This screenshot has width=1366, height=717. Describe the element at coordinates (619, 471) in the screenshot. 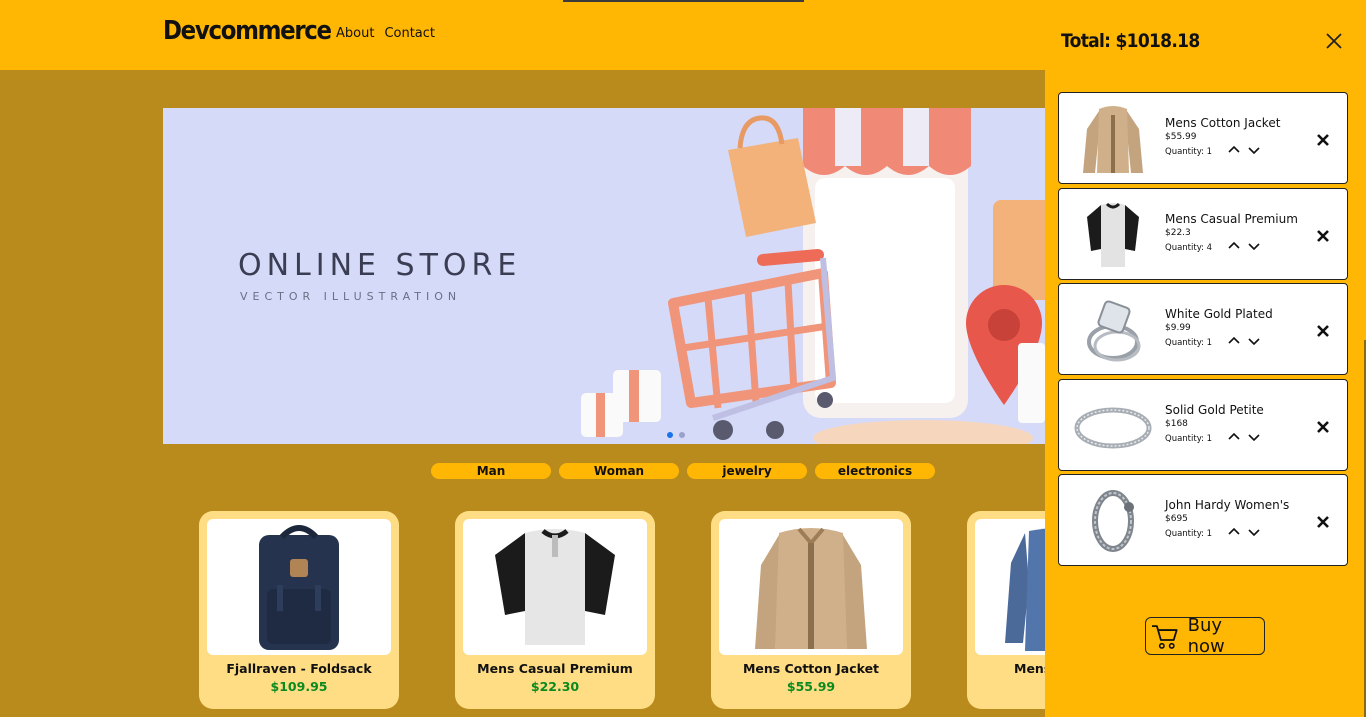

I see `category-woman-button: Woman` at that location.